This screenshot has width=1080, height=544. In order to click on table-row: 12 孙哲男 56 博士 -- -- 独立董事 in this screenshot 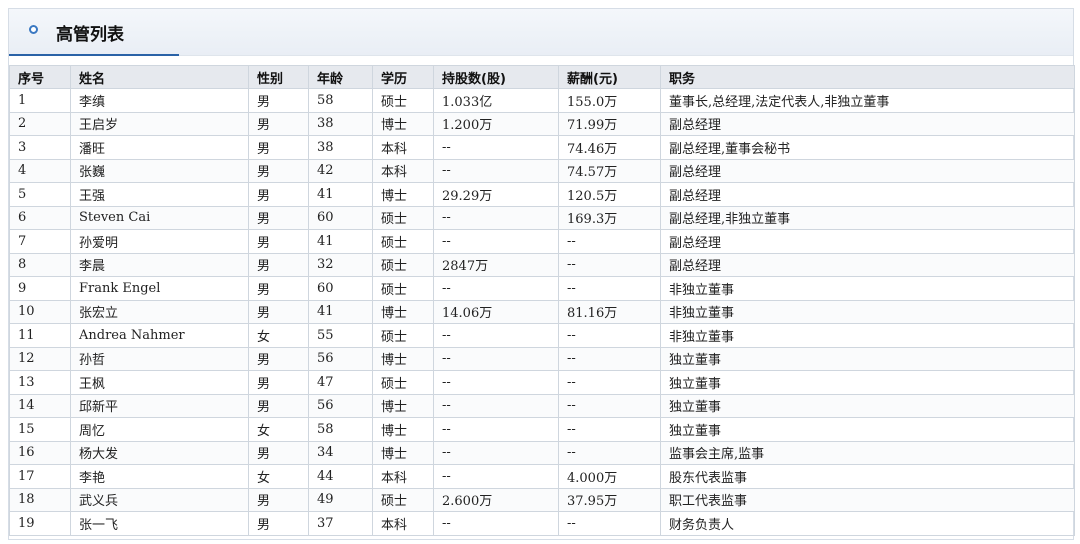, I will do `click(542, 358)`.